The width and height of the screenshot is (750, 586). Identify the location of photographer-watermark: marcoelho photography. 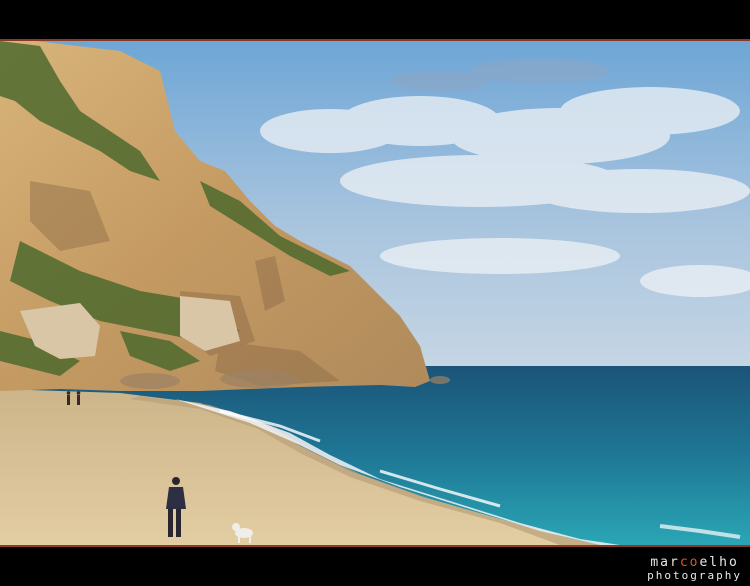
(694, 569).